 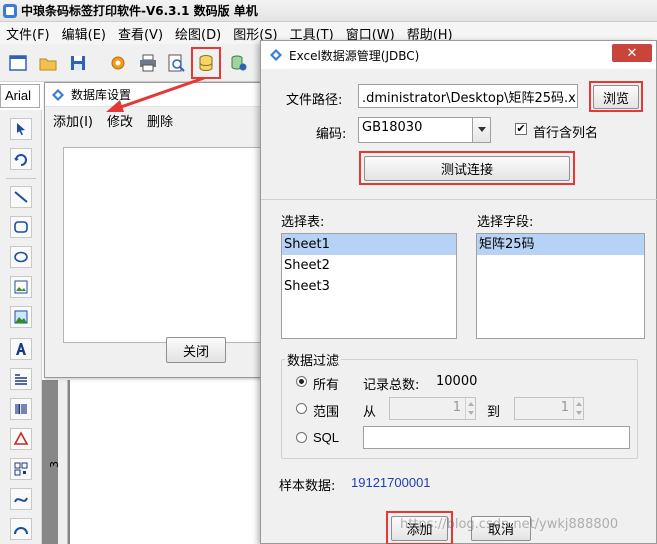 I want to click on record-count-value: 10000, so click(x=457, y=381).